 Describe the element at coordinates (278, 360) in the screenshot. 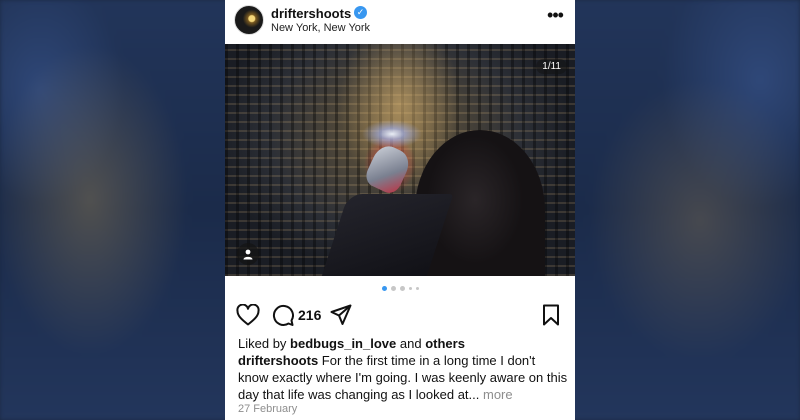

I see `caption-author: driftershoots` at that location.